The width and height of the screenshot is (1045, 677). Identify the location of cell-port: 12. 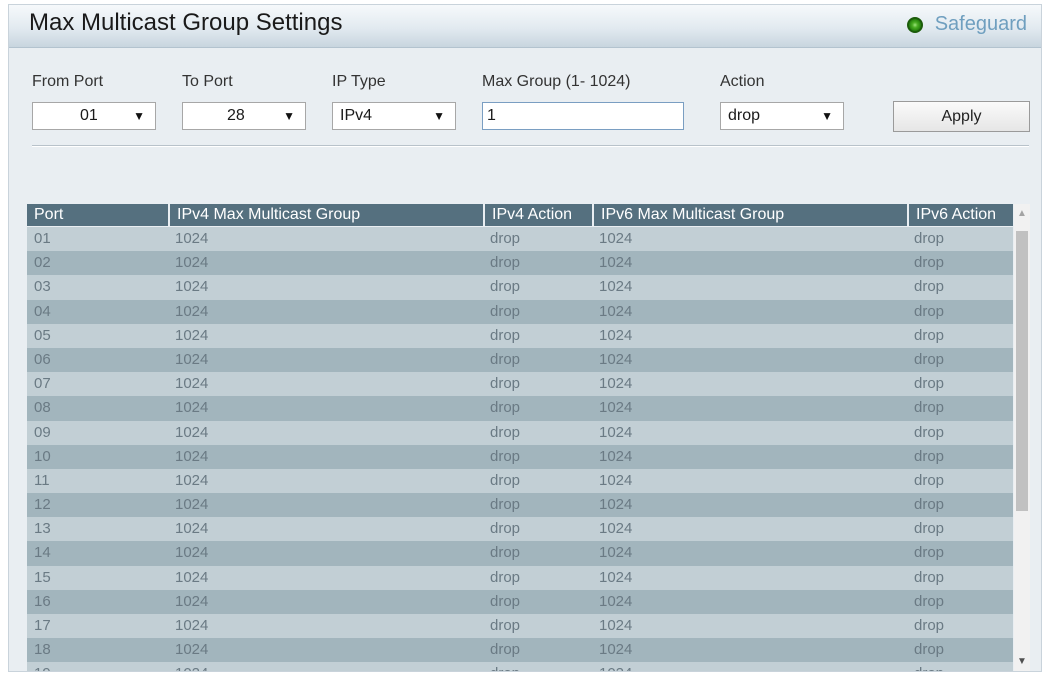
(42, 505).